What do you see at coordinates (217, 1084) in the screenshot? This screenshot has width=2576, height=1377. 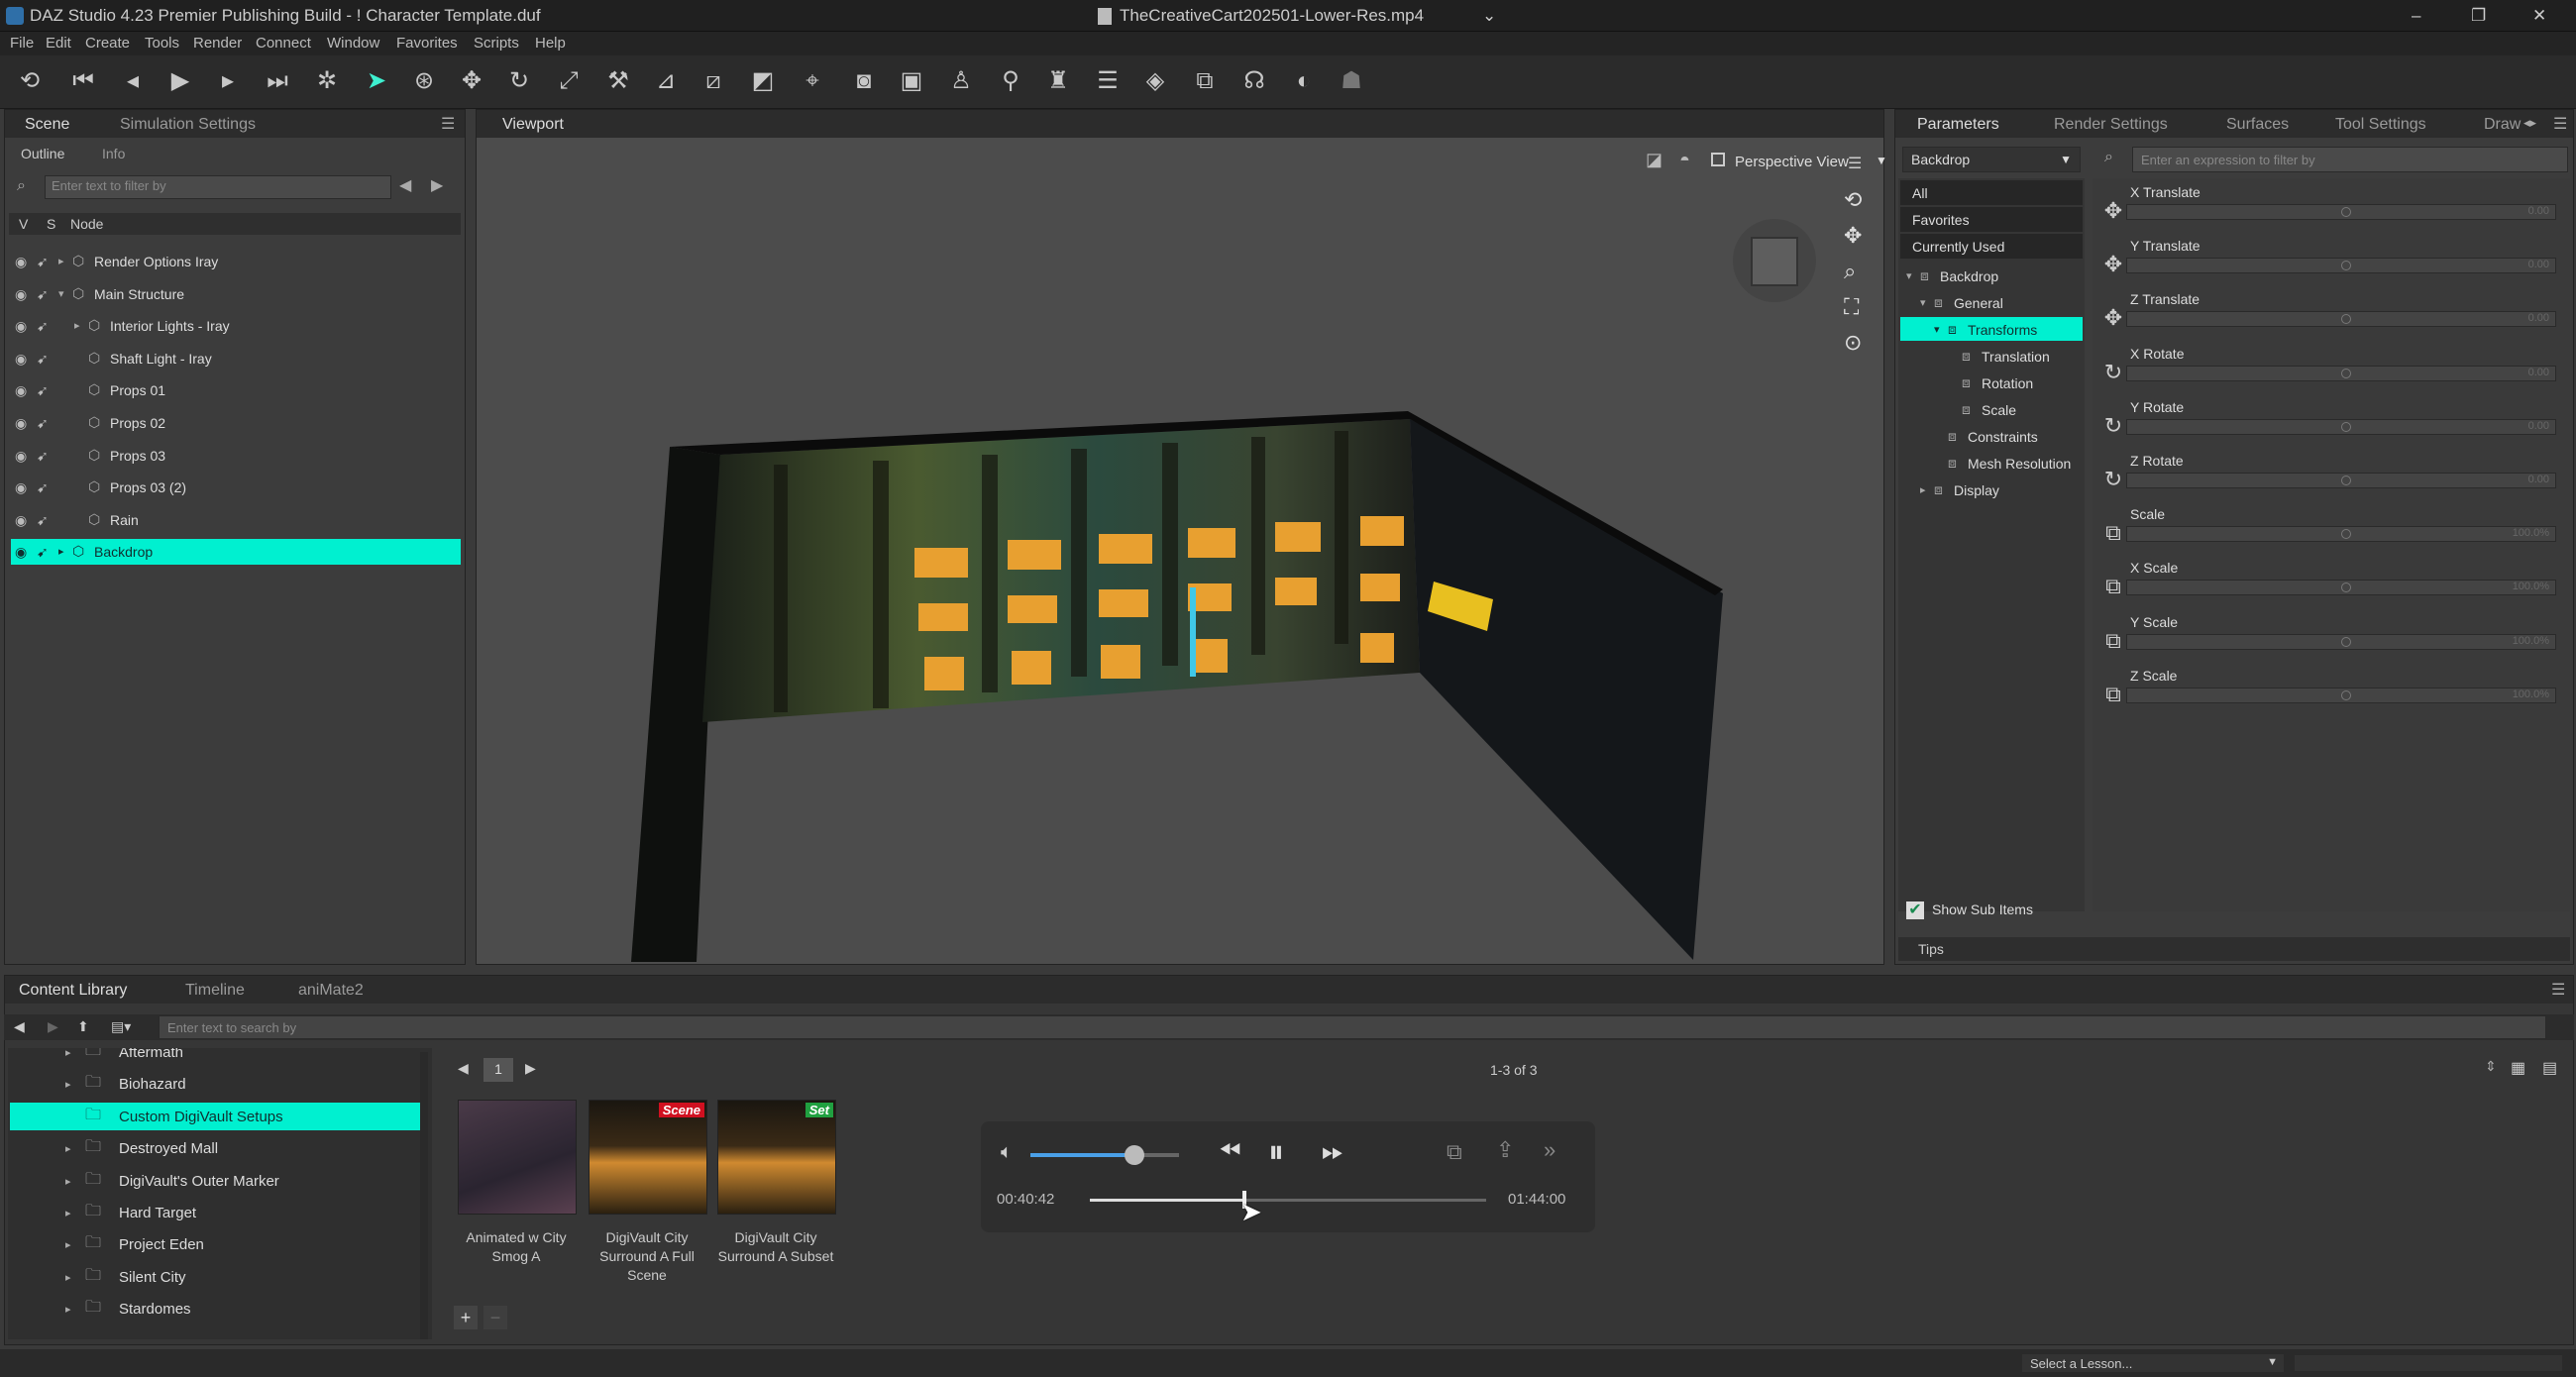 I see `folder-item: ▸ 🗀︎ Biohazard` at bounding box center [217, 1084].